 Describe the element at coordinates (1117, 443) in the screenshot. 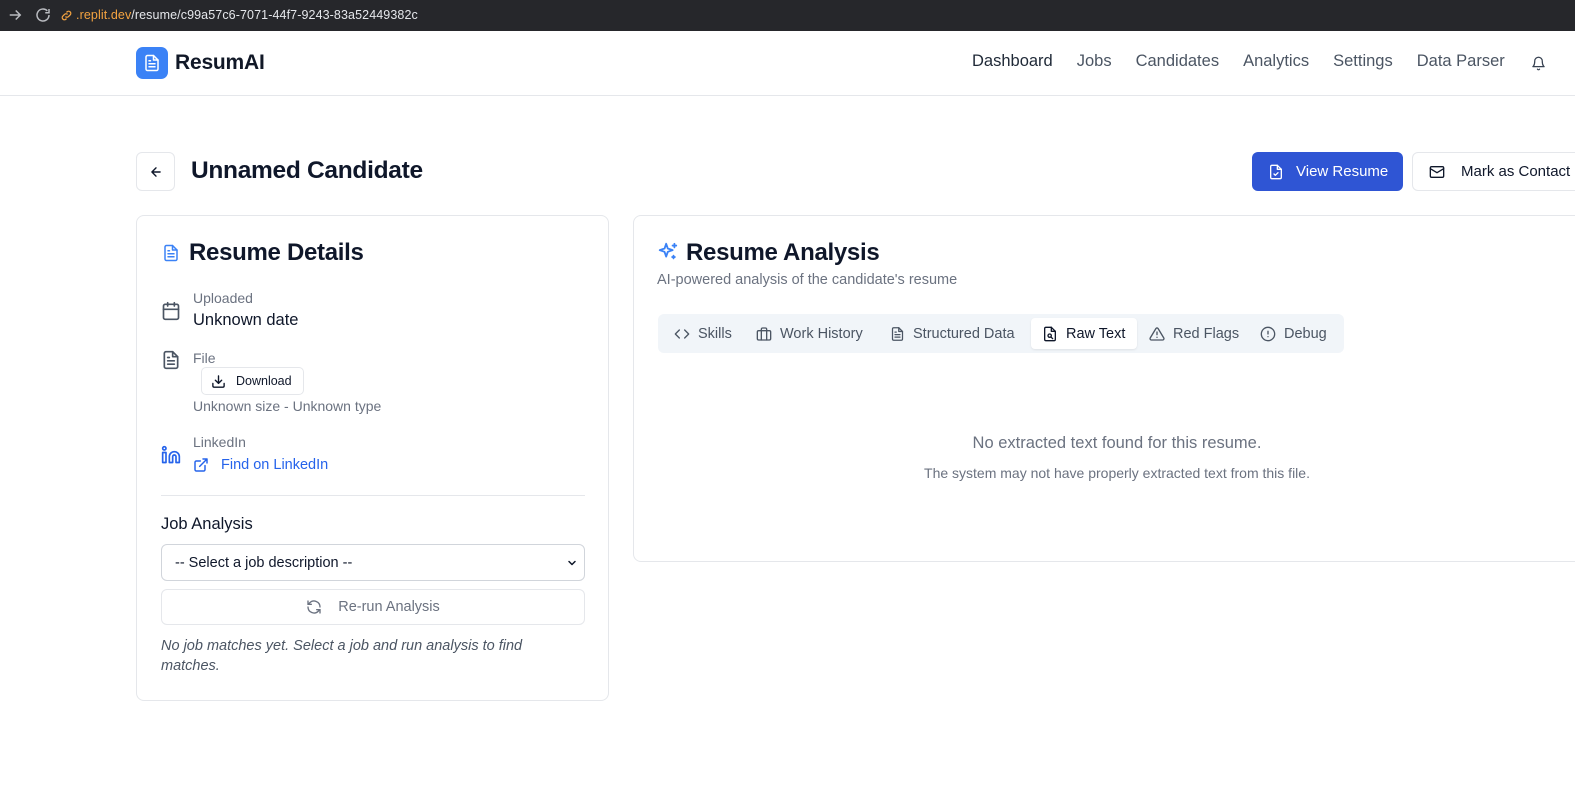

I see `empty-state-title: No extracted text found for this resume.` at that location.